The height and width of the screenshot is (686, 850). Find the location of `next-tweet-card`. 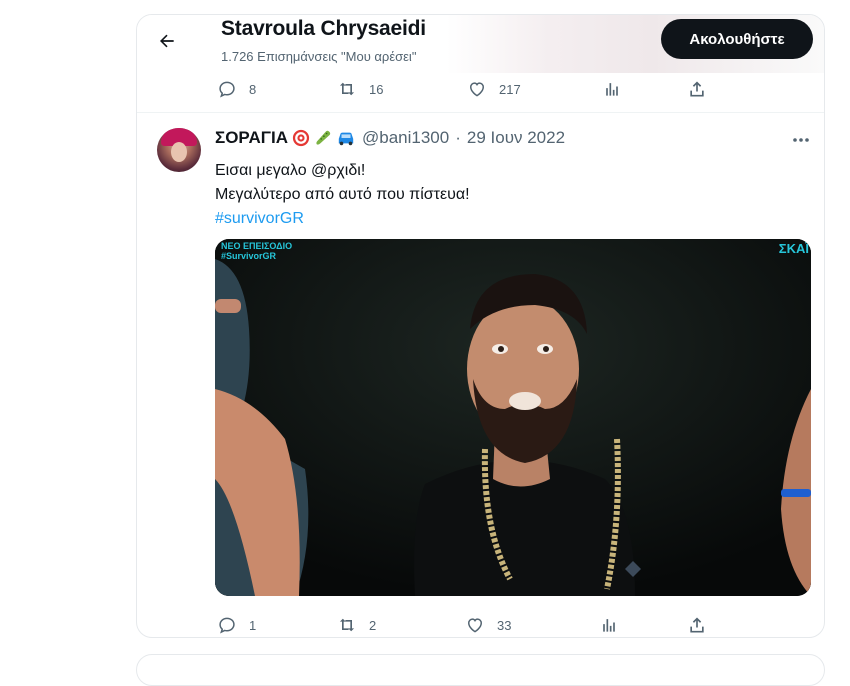

next-tweet-card is located at coordinates (480, 670).